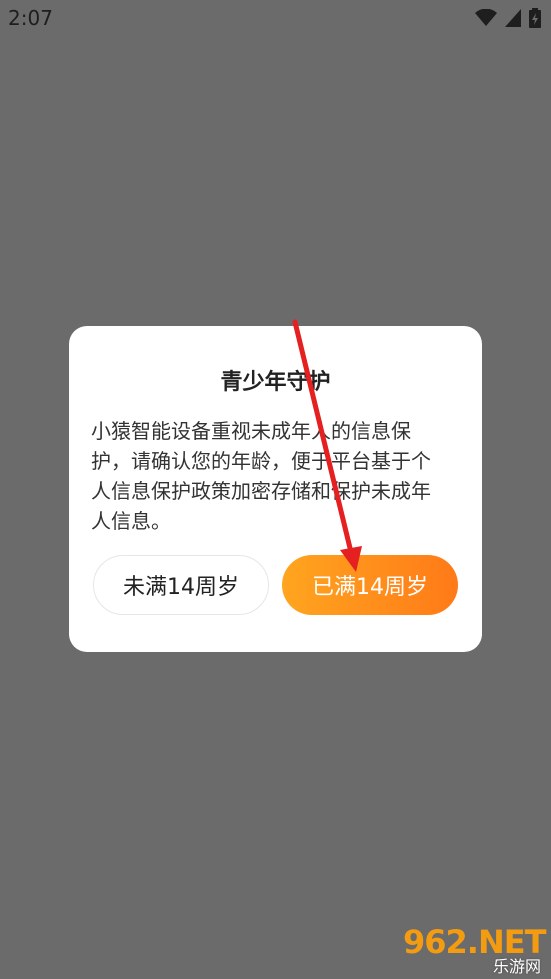  I want to click on dialog-title: 青少年守护, so click(275, 382).